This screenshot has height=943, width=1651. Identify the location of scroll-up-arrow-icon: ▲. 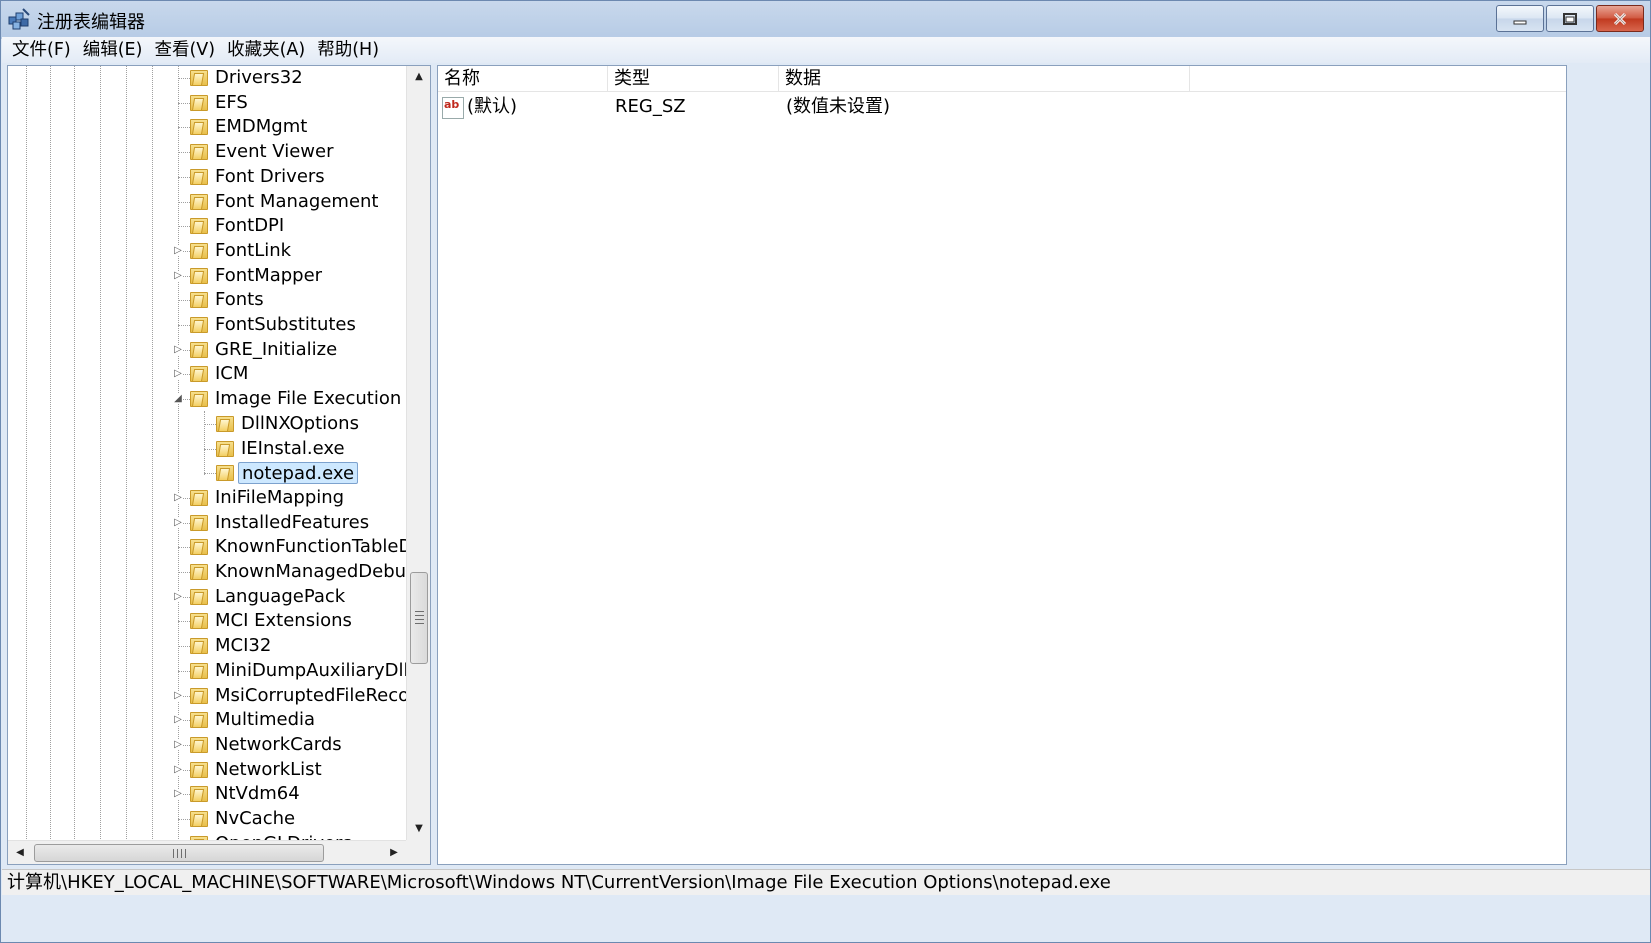
(418, 77).